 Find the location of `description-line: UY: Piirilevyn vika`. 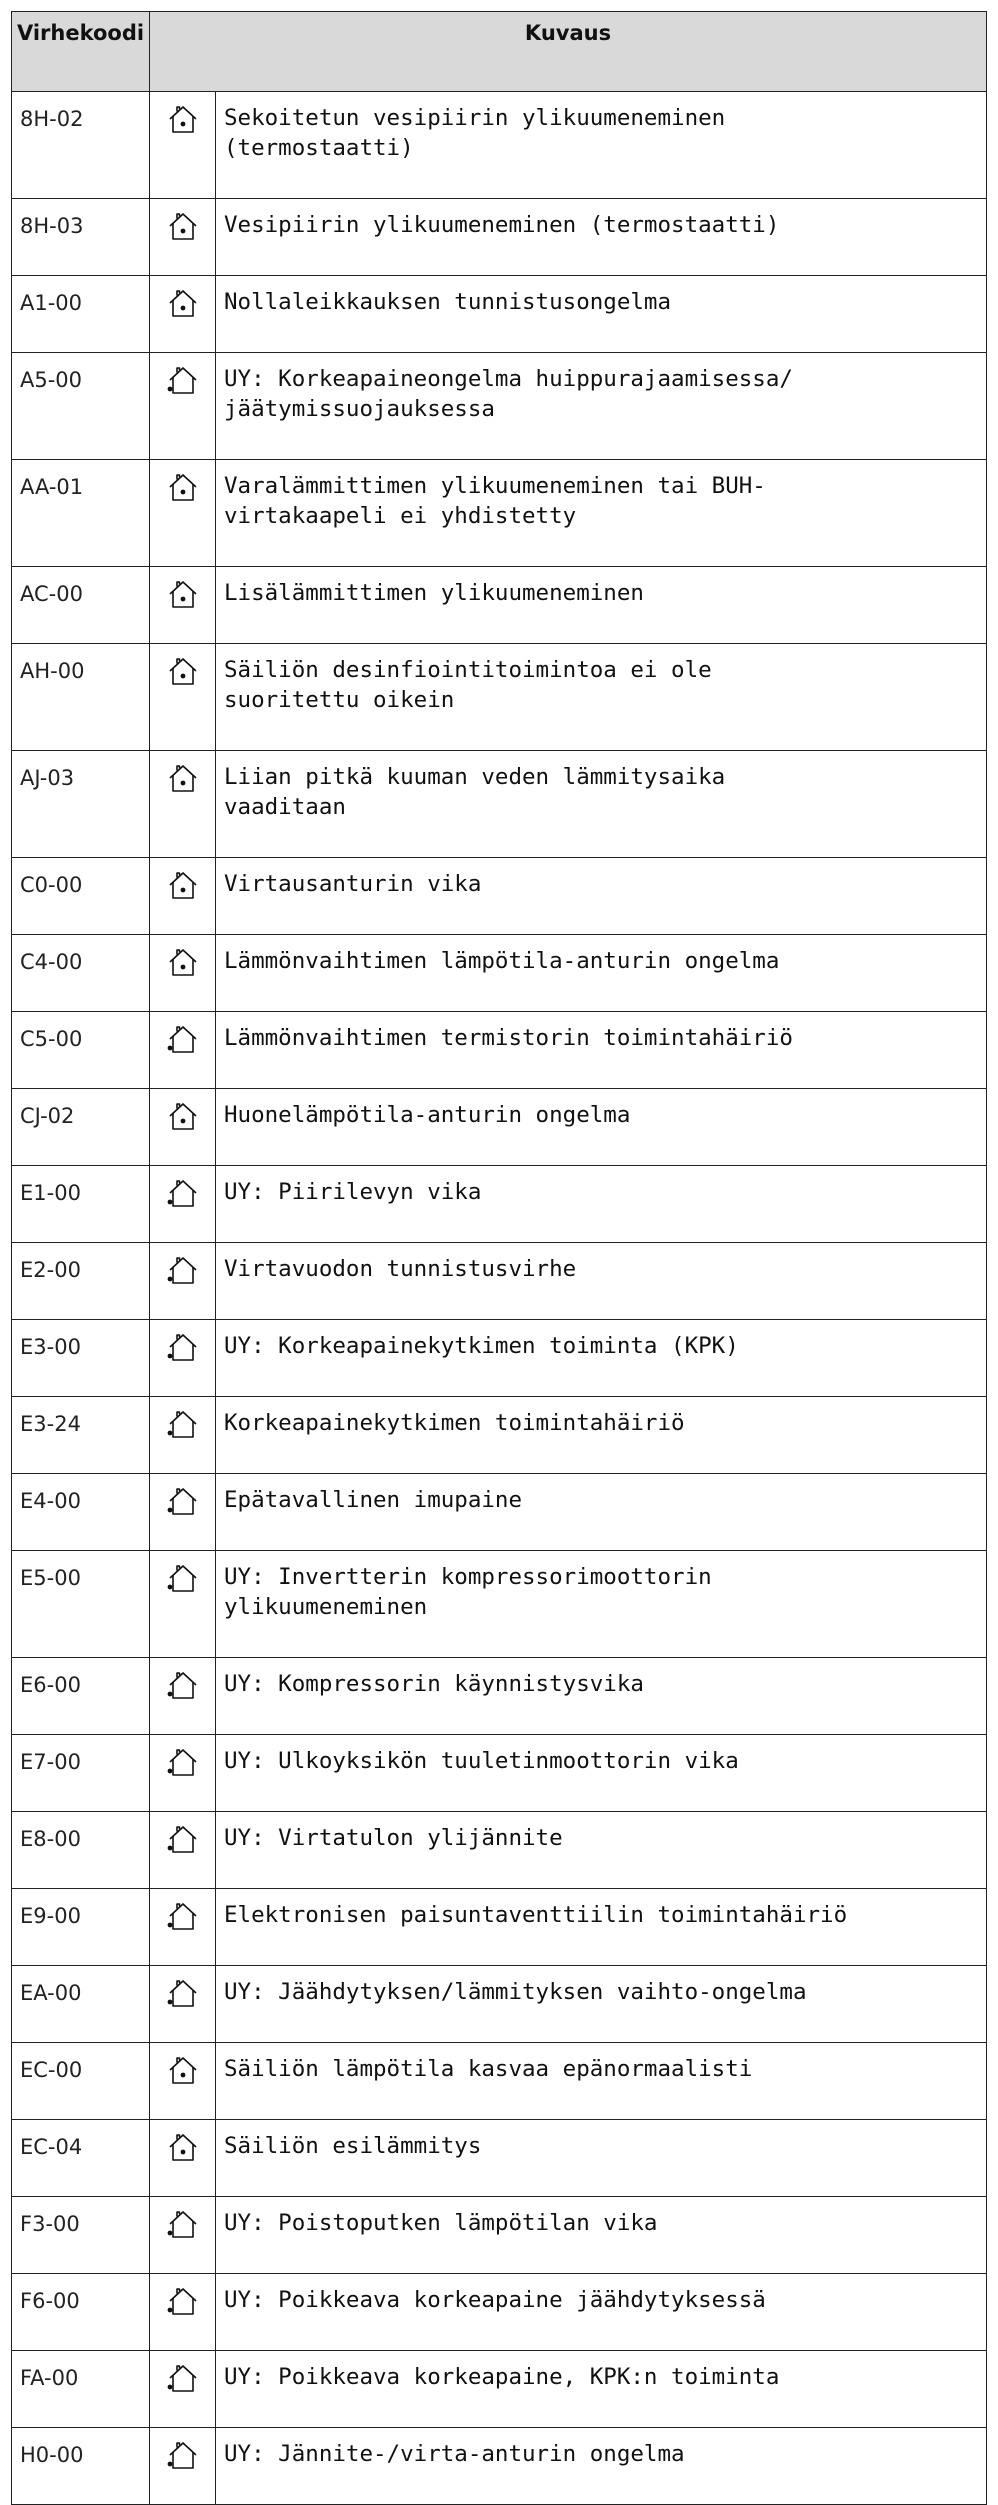

description-line: UY: Piirilevyn vika is located at coordinates (353, 1192).